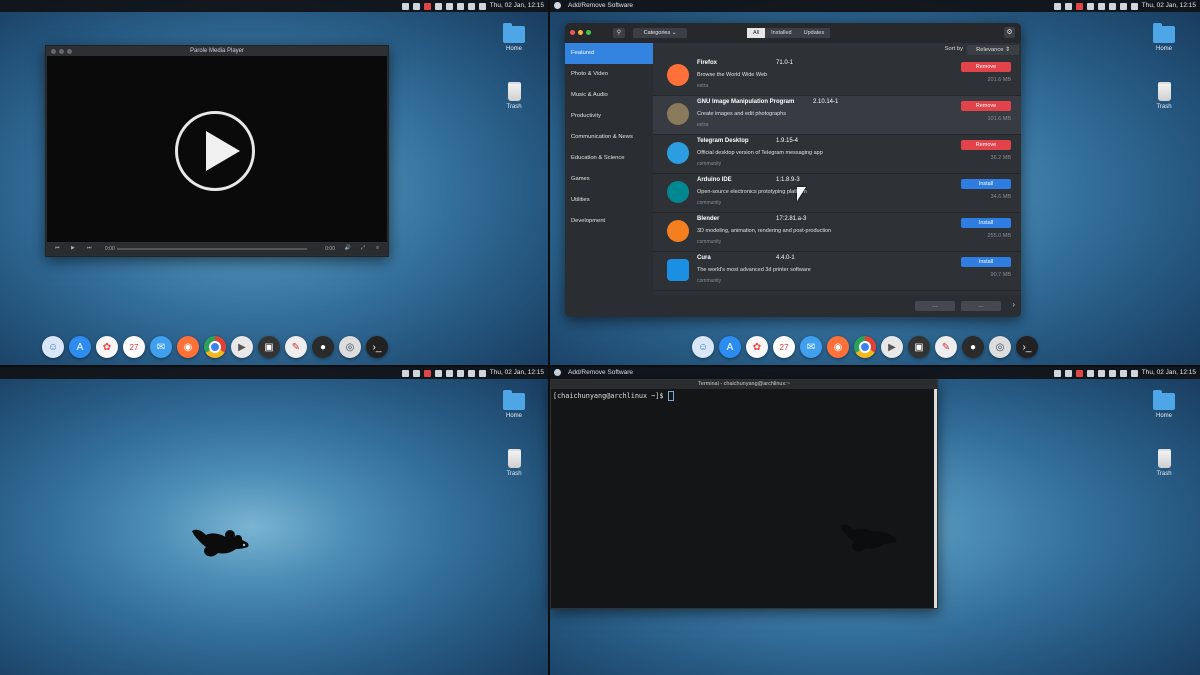 This screenshot has width=1200, height=675. I want to click on tab-all: All, so click(756, 33).